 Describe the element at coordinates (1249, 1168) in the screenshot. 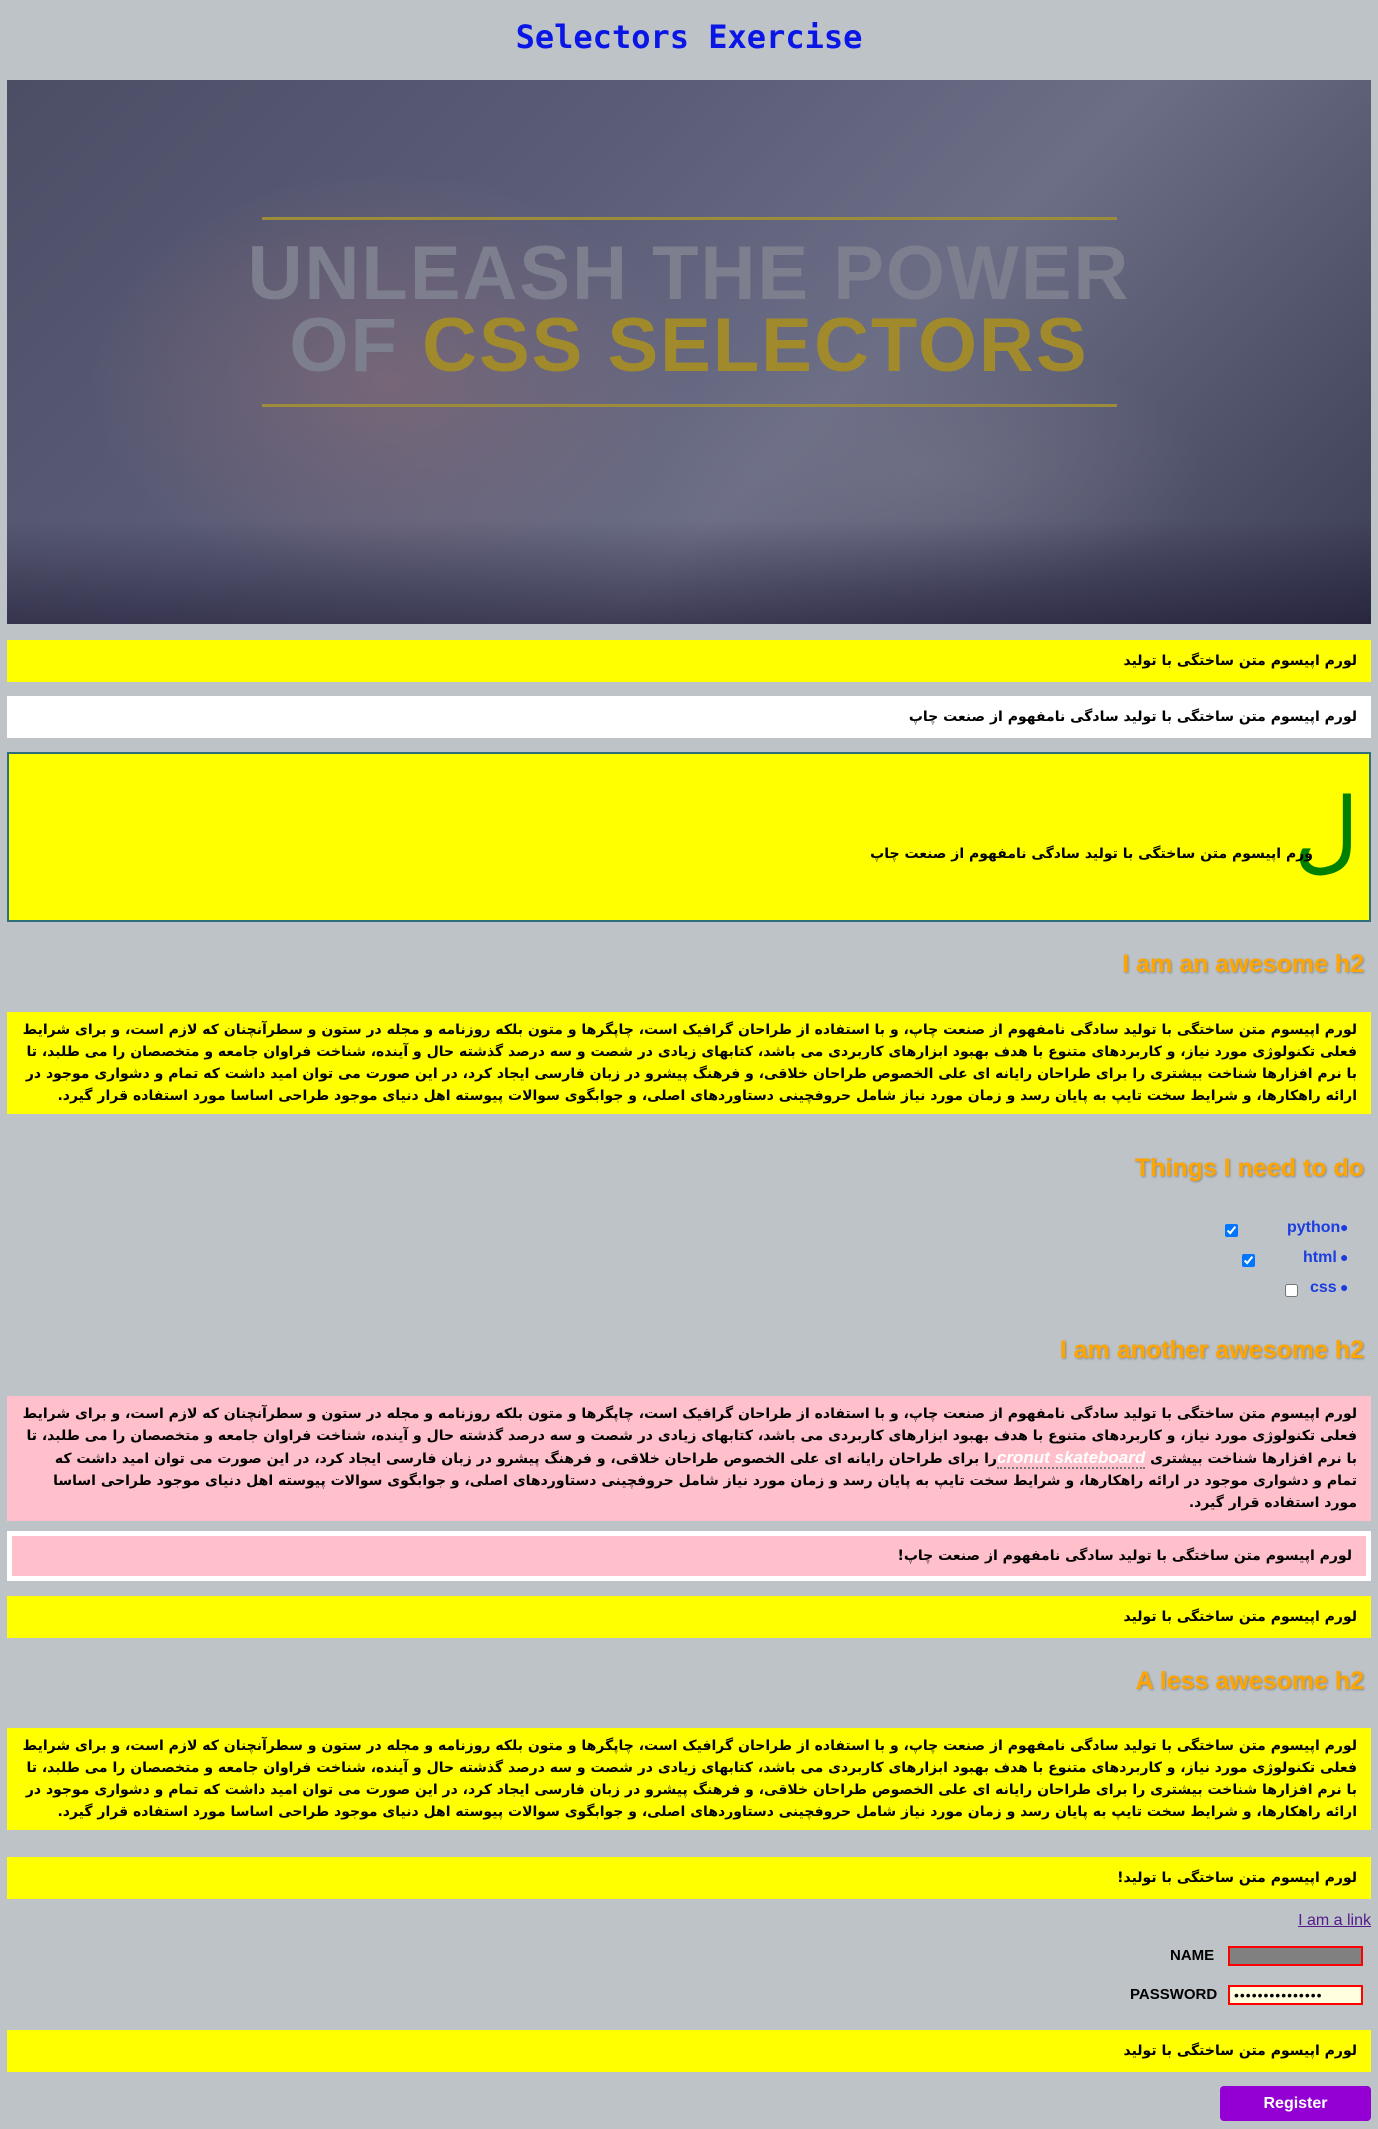

I see `heading-todo: Things I need to do` at that location.